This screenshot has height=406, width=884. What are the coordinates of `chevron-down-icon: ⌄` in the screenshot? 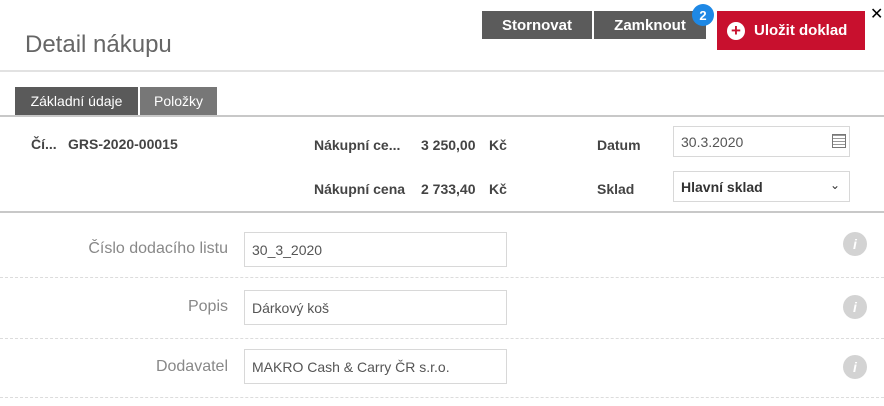 It's located at (835, 185).